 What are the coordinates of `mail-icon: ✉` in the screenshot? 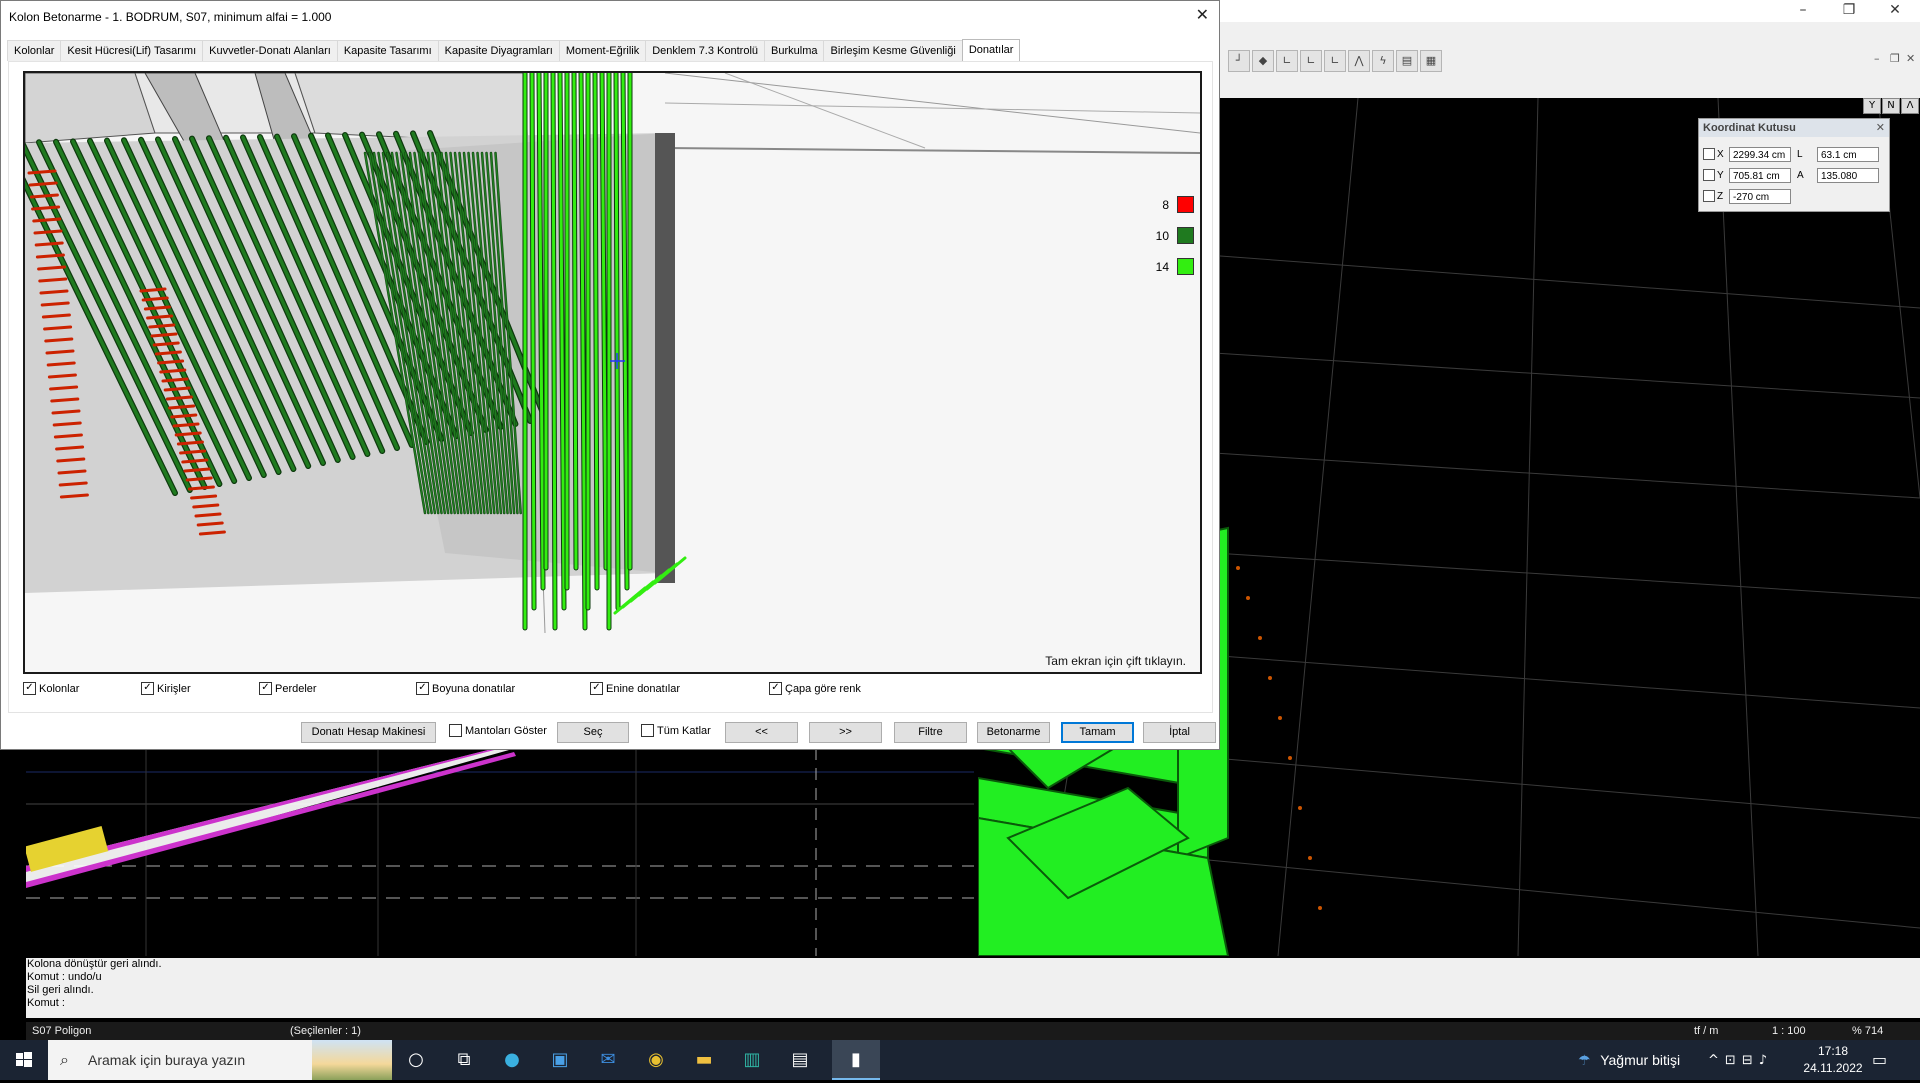 It's located at (608, 1060).